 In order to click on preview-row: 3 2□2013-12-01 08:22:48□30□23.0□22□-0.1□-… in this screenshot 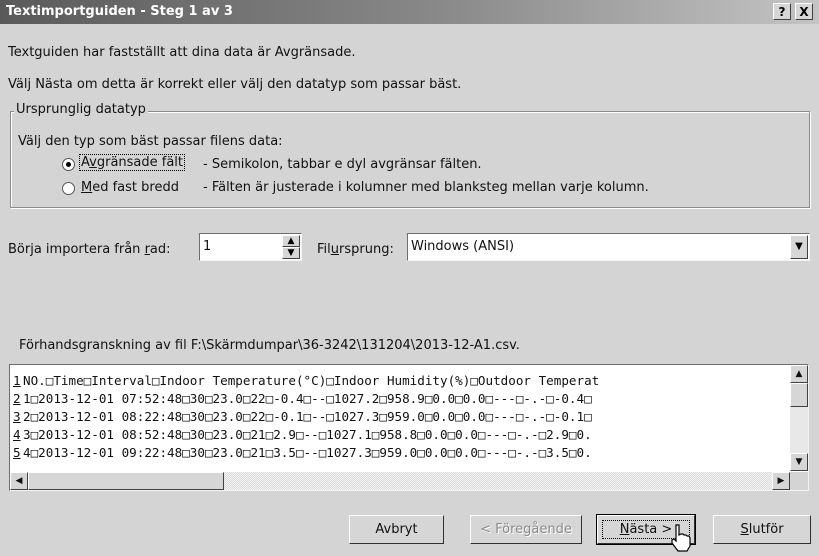, I will do `click(302, 416)`.